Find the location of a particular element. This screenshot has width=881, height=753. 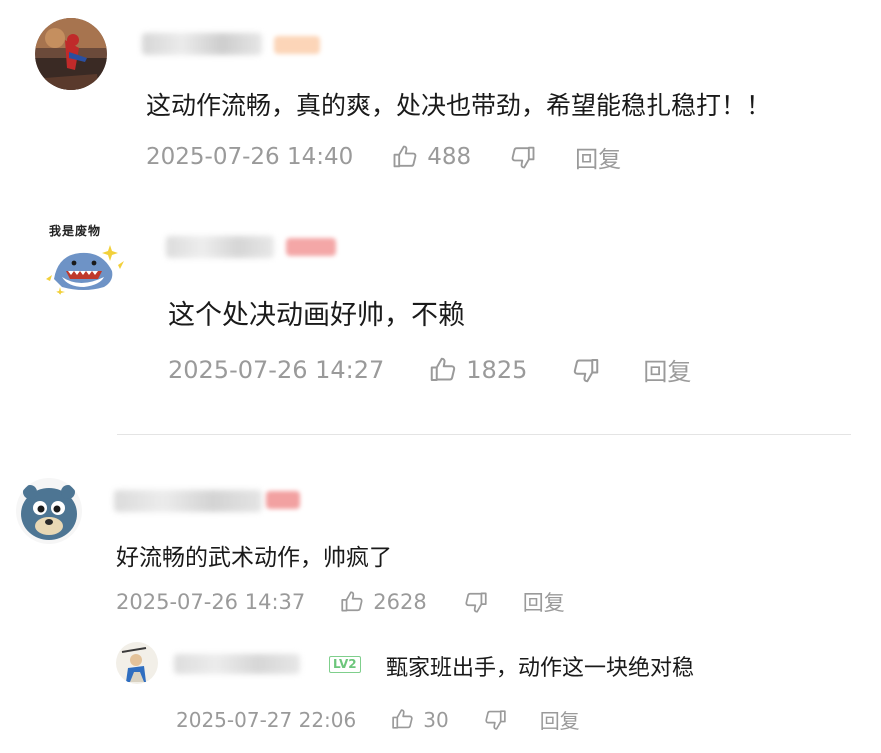

like-count: 1825 is located at coordinates (497, 369).